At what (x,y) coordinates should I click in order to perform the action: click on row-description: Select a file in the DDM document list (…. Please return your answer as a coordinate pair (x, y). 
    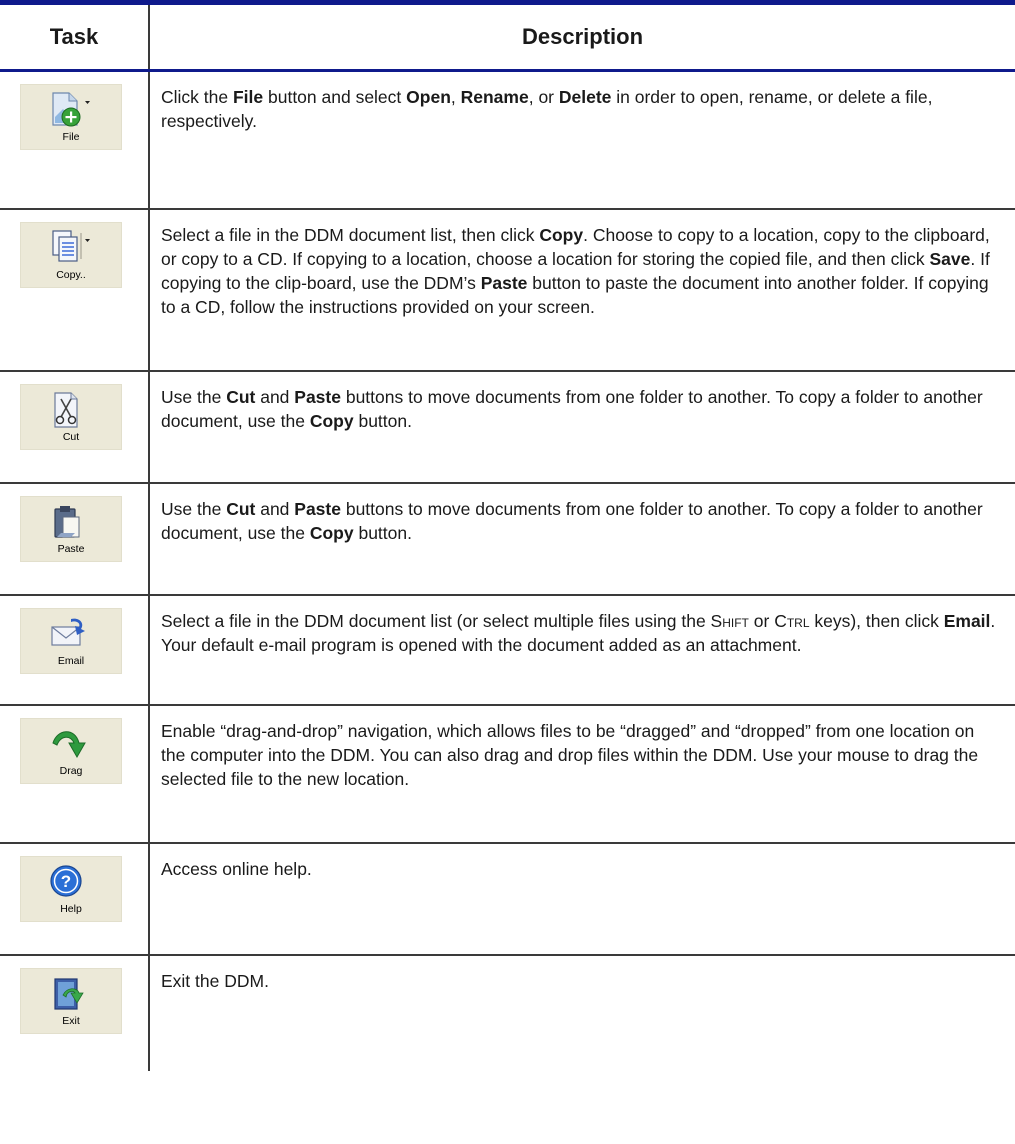
    Looking at the image, I should click on (578, 633).